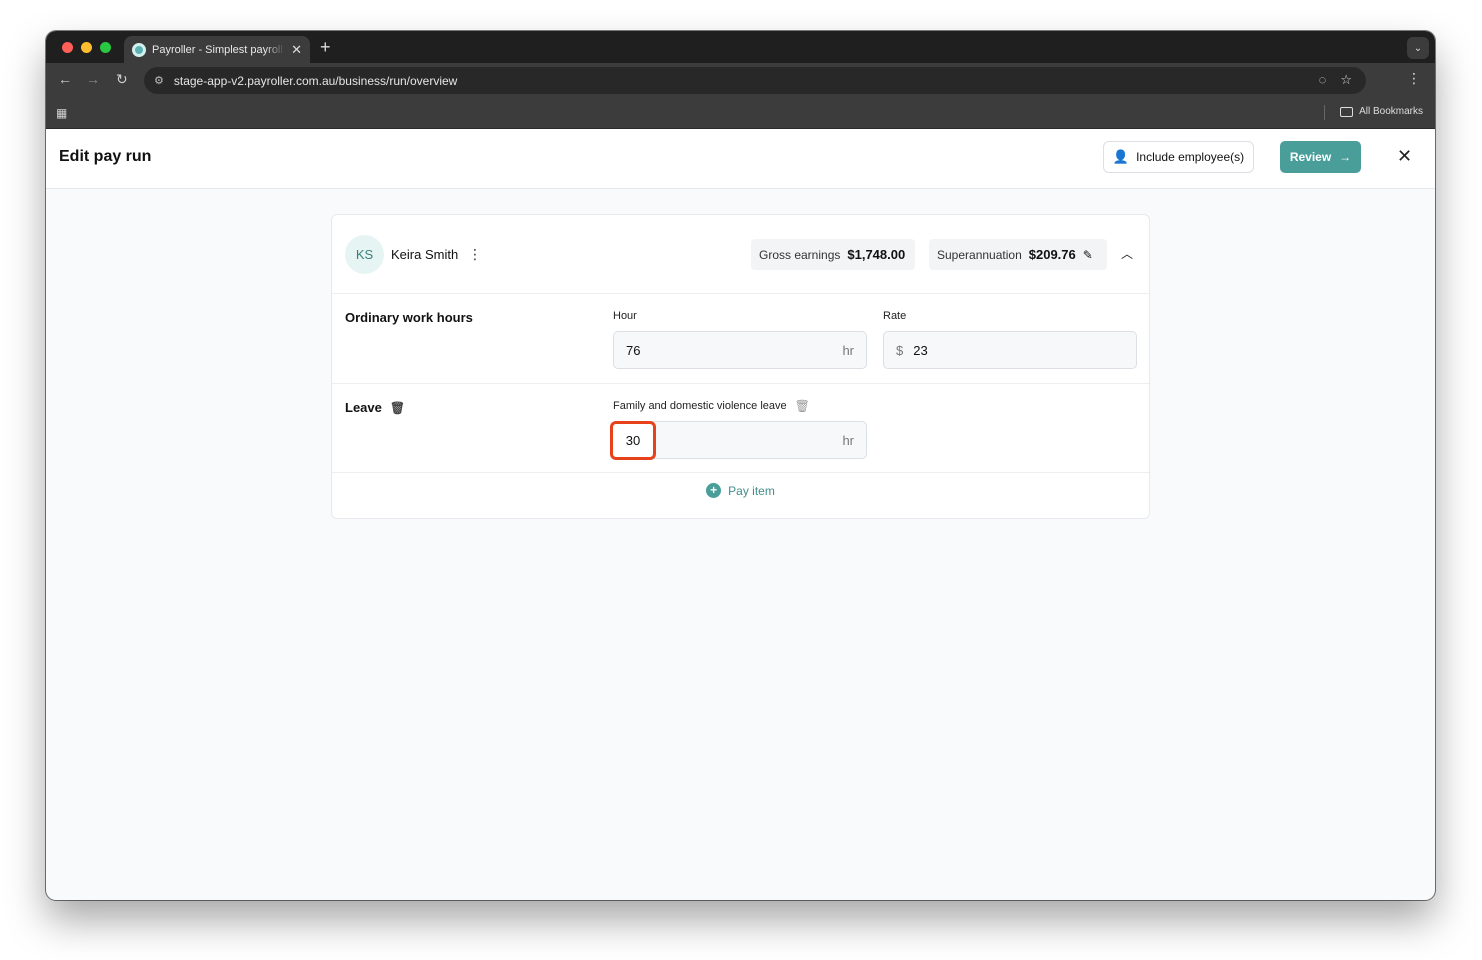 The height and width of the screenshot is (960, 1482). I want to click on all-bookmarks-button: All Bookmarks, so click(1381, 111).